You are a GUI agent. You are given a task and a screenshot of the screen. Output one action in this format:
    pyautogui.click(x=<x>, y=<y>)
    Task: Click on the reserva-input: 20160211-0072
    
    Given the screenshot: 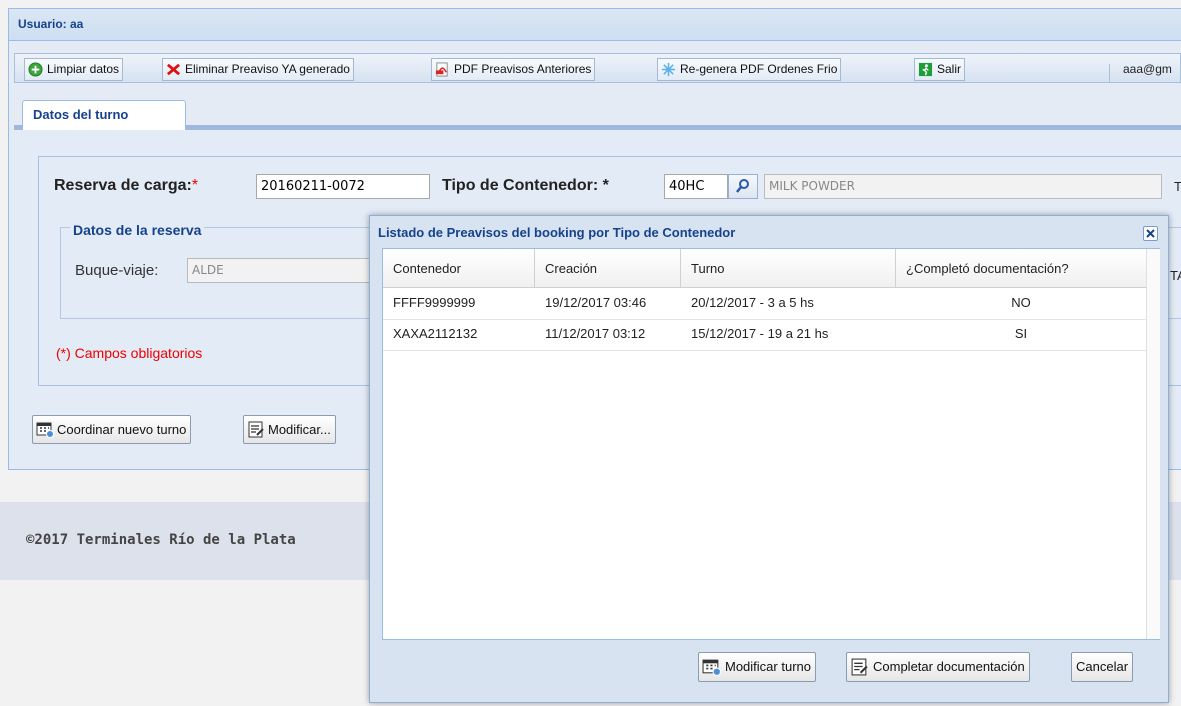 What is the action you would take?
    pyautogui.click(x=343, y=186)
    